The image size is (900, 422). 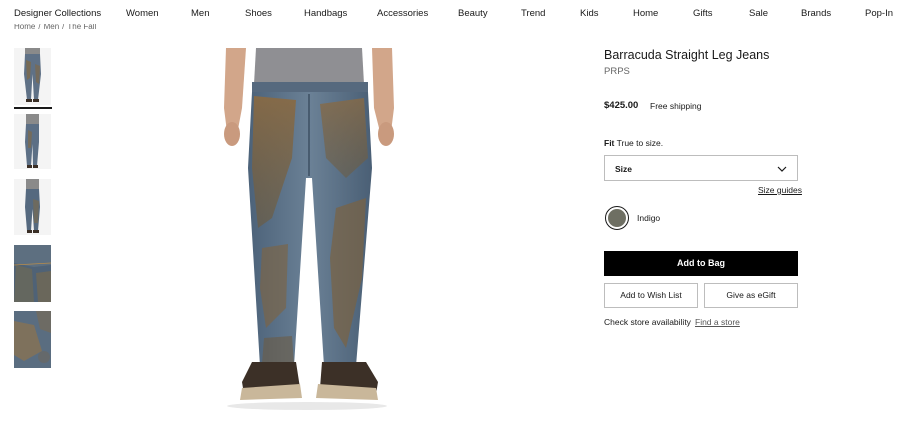 I want to click on thumbnail-back, so click(x=32, y=207).